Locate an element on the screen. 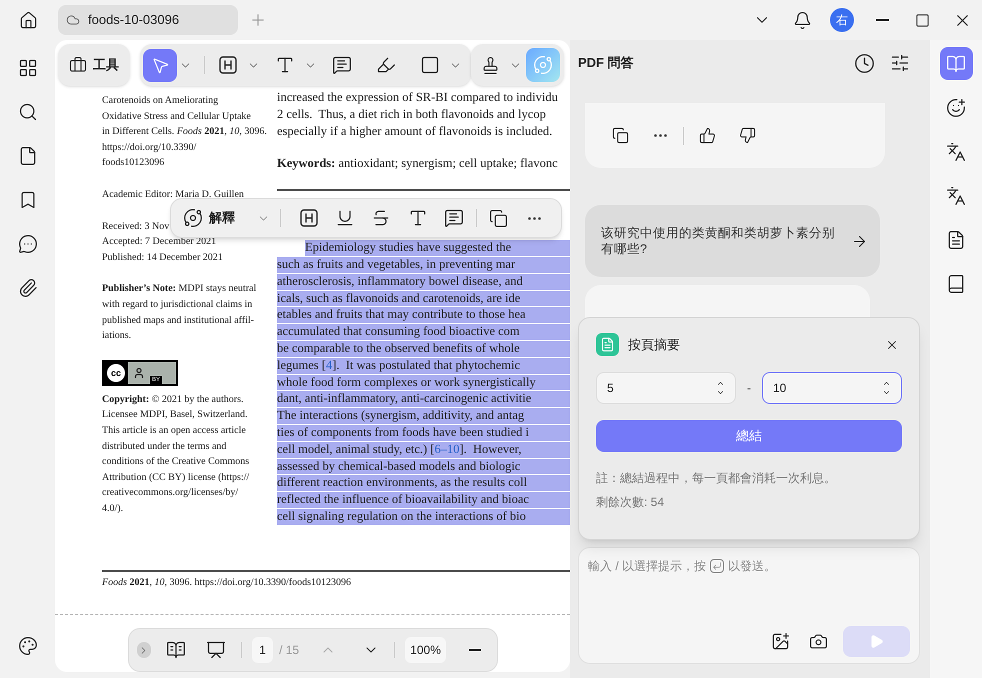 The image size is (982, 678). margin-note-line: Carotenoids on Ameliorating is located at coordinates (160, 101).